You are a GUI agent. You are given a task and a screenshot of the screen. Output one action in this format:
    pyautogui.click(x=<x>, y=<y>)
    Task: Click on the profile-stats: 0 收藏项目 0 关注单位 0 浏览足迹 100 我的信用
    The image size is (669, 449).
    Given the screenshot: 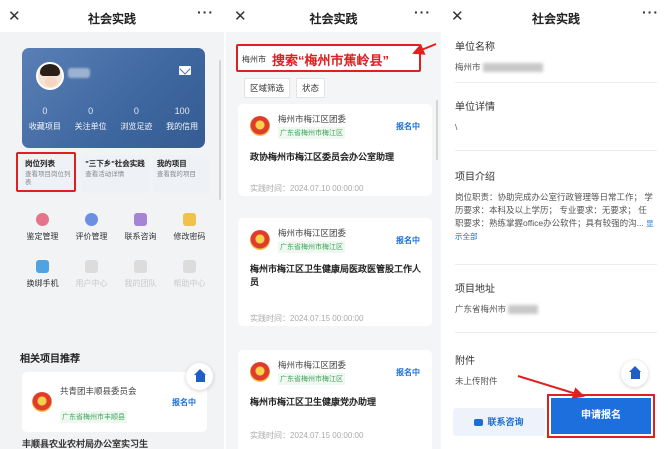 What is the action you would take?
    pyautogui.click(x=113, y=119)
    